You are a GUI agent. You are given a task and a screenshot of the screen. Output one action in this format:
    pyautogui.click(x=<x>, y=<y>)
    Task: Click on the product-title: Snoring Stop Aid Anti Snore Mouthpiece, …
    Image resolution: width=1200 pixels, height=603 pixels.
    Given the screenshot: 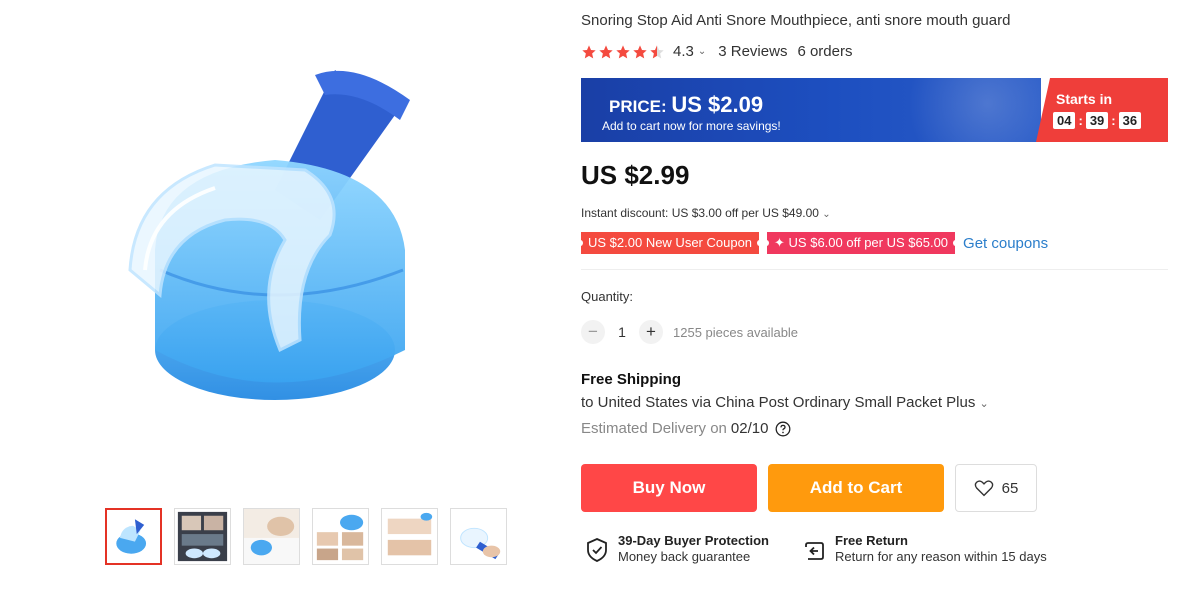 What is the action you would take?
    pyautogui.click(x=796, y=20)
    